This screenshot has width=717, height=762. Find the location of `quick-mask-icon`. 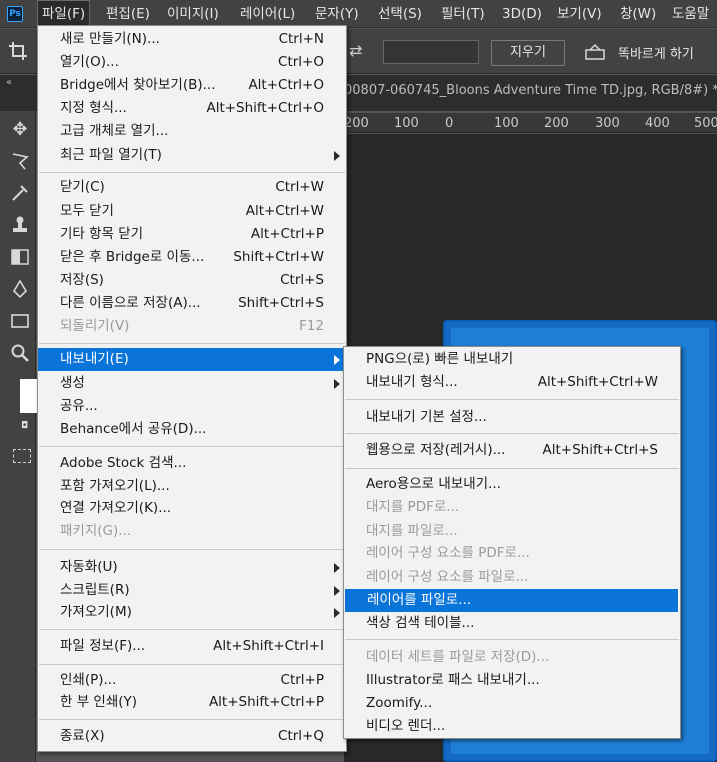

quick-mask-icon is located at coordinates (22, 456).